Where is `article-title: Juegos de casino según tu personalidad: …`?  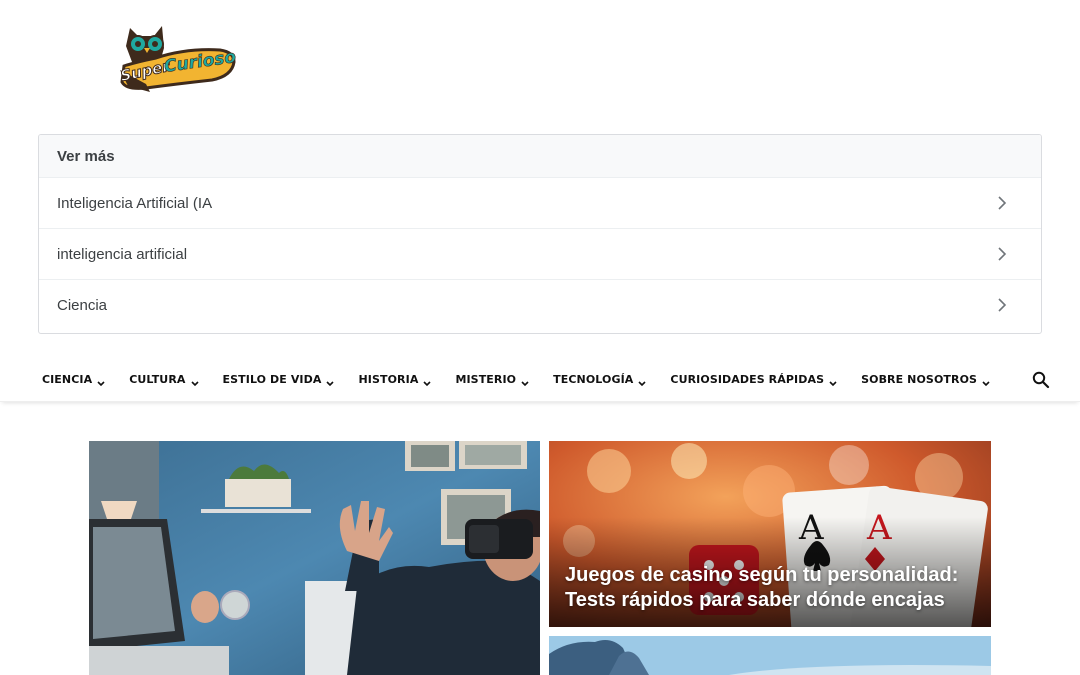
article-title: Juegos de casino según tu personalidad: … is located at coordinates (770, 588).